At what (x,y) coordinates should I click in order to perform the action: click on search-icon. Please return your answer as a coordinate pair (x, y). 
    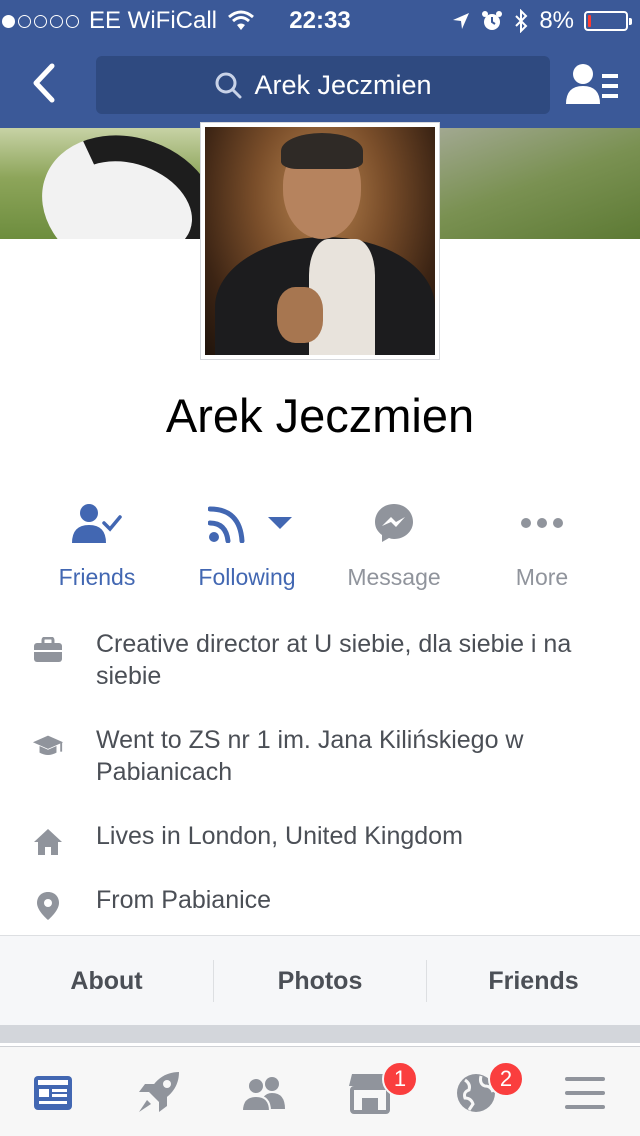
    Looking at the image, I should click on (228, 85).